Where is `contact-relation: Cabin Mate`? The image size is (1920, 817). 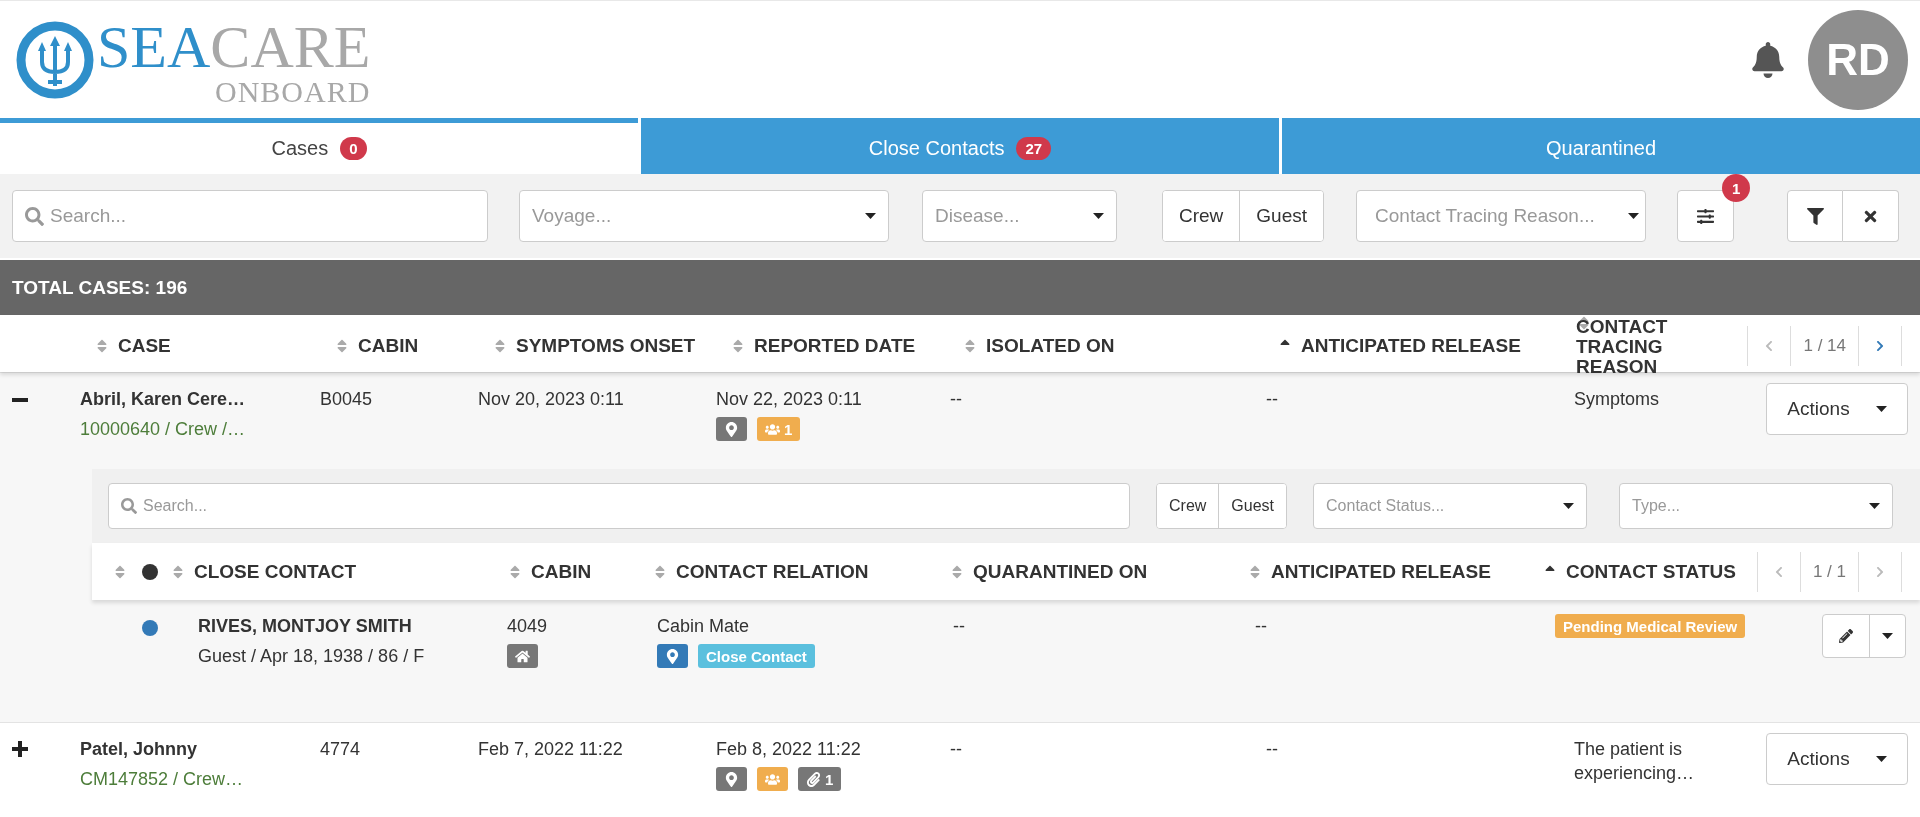 contact-relation: Cabin Mate is located at coordinates (704, 626).